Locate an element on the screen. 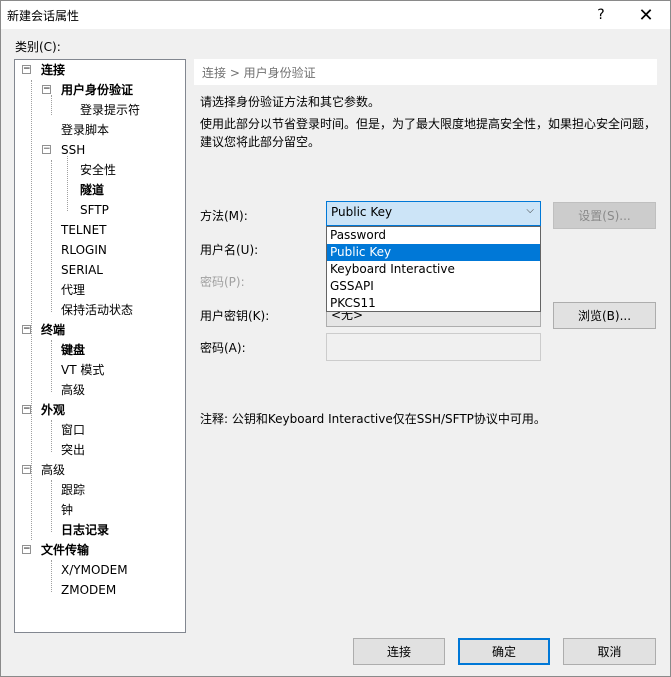  tree-node-serial: SERIAL is located at coordinates (82, 270).